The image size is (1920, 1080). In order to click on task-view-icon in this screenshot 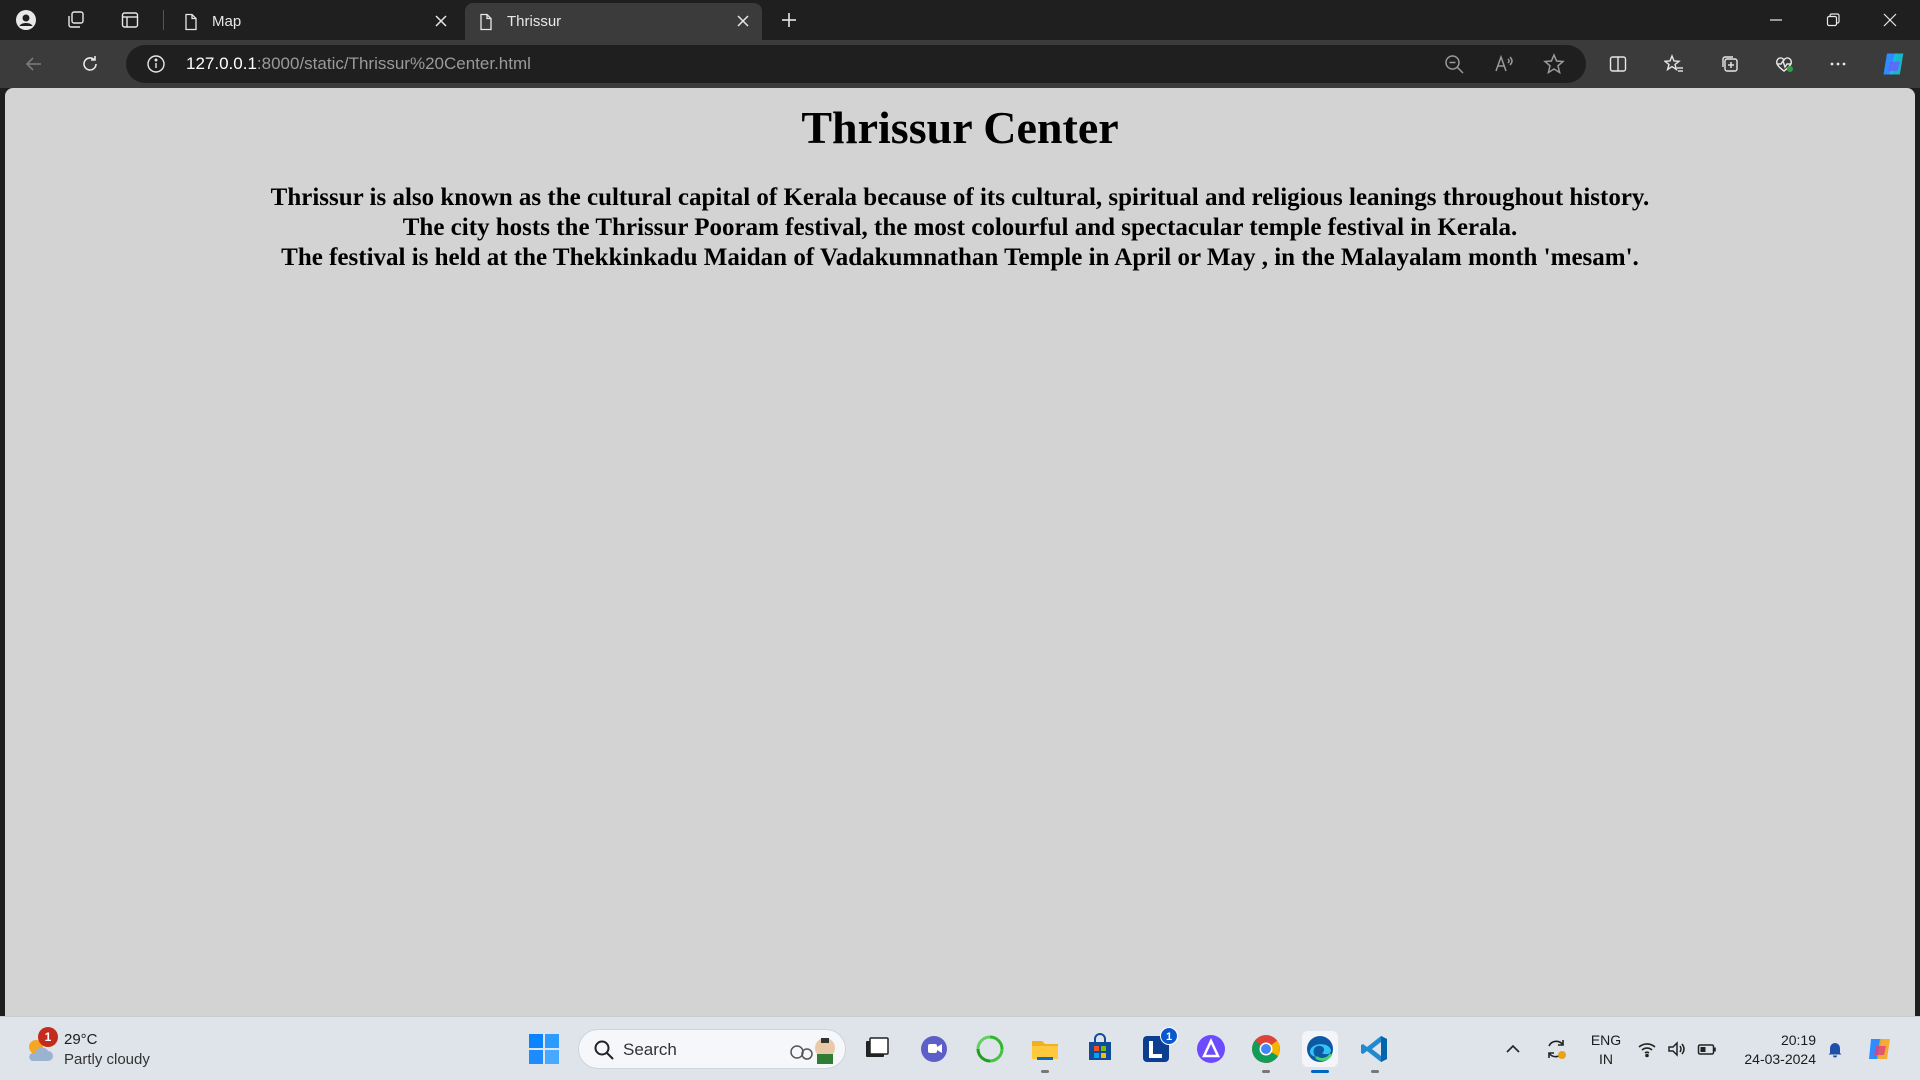, I will do `click(877, 1047)`.